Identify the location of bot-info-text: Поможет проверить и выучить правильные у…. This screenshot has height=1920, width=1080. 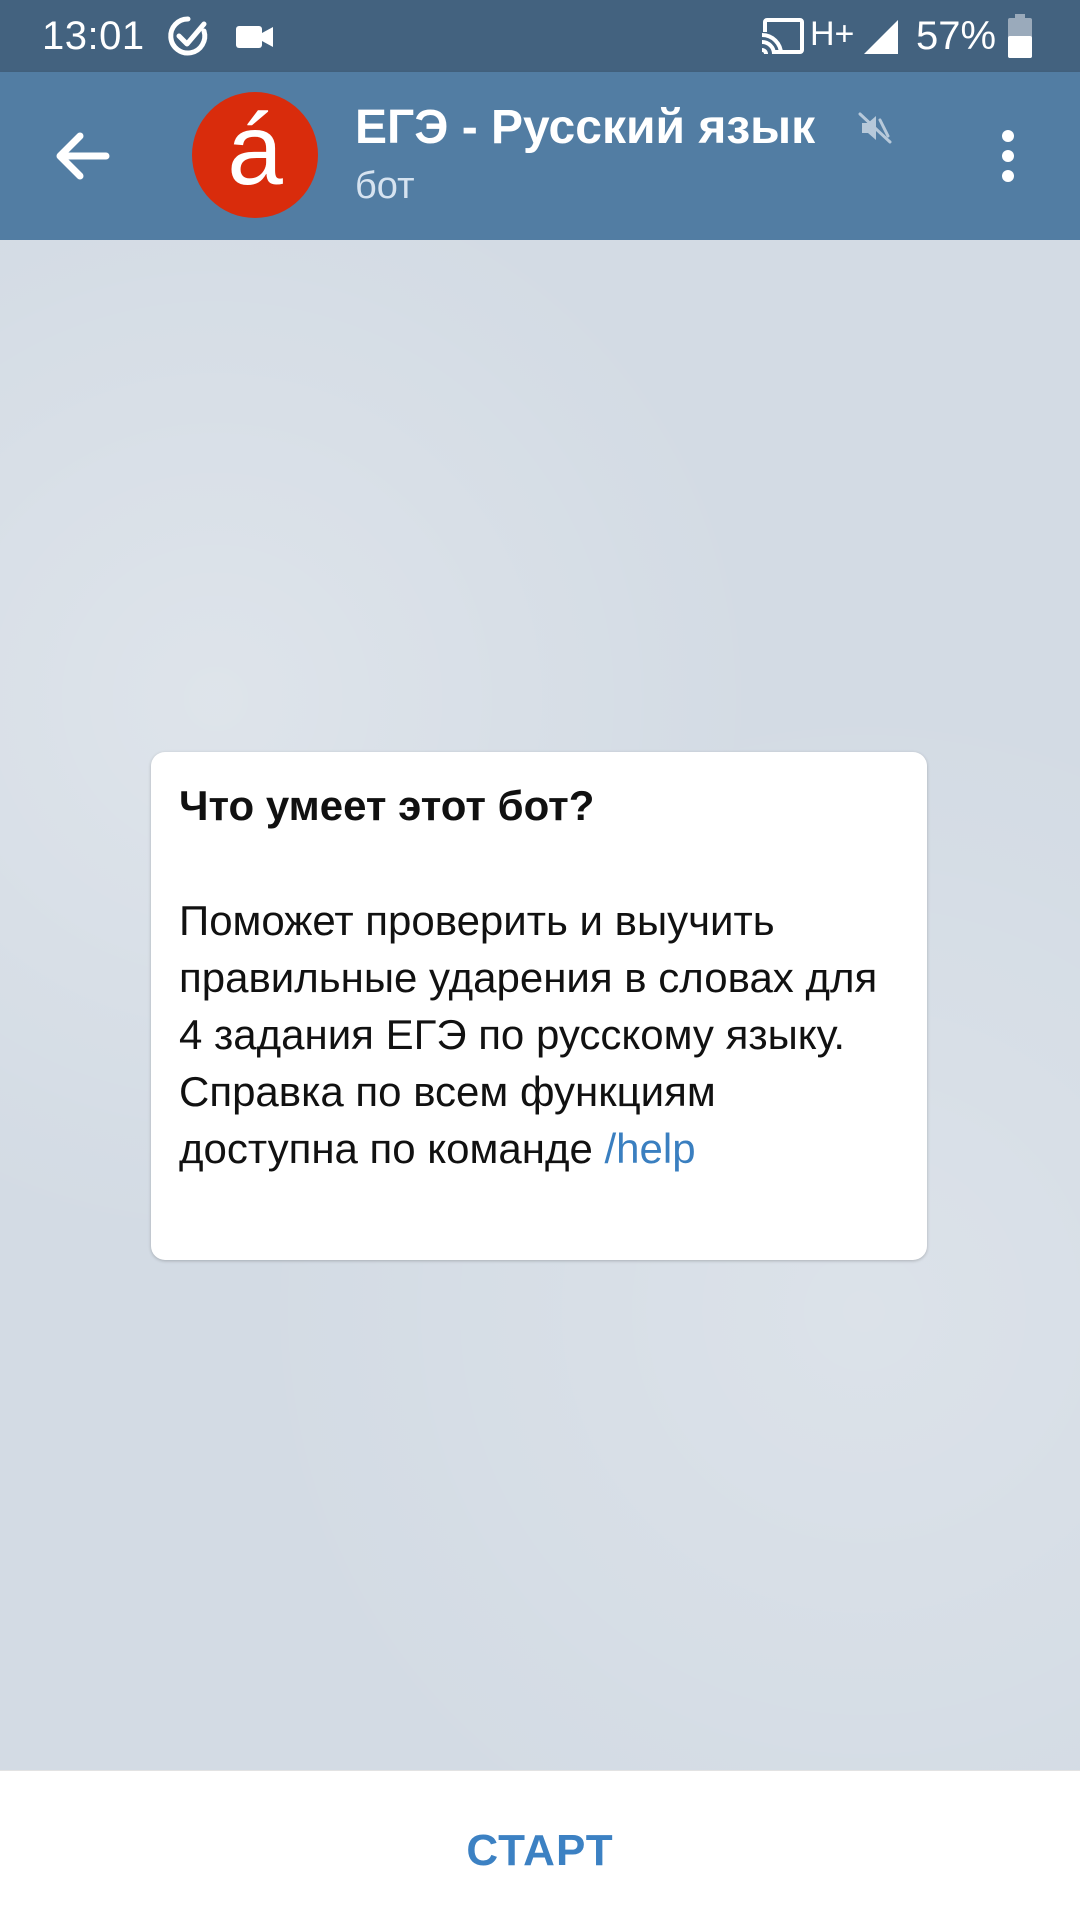
(528, 1034).